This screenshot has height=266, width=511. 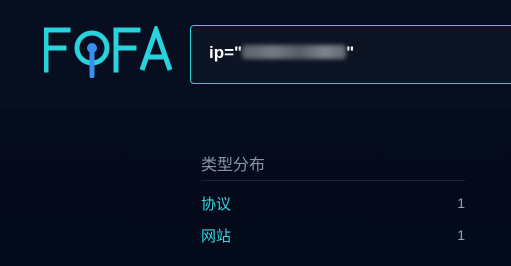 I want to click on redacted-ip, so click(x=294, y=52).